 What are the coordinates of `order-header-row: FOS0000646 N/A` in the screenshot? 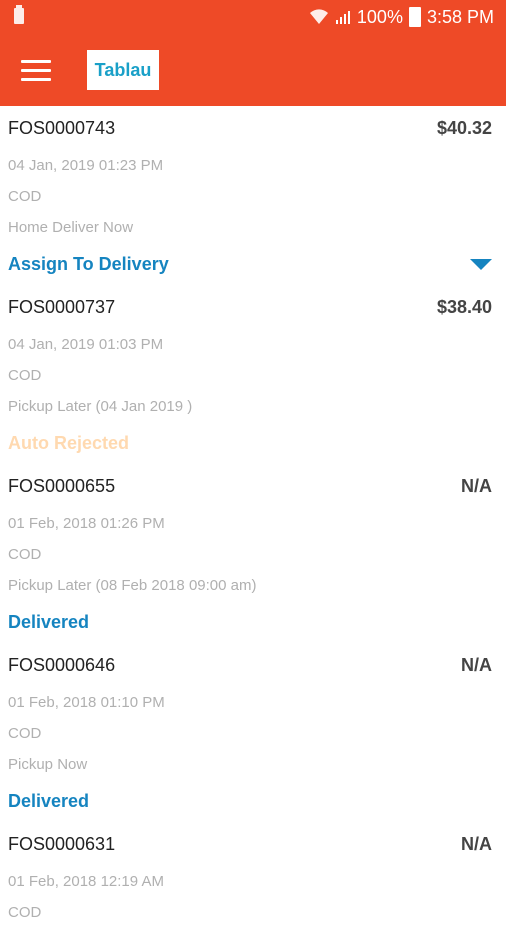 It's located at (250, 665).